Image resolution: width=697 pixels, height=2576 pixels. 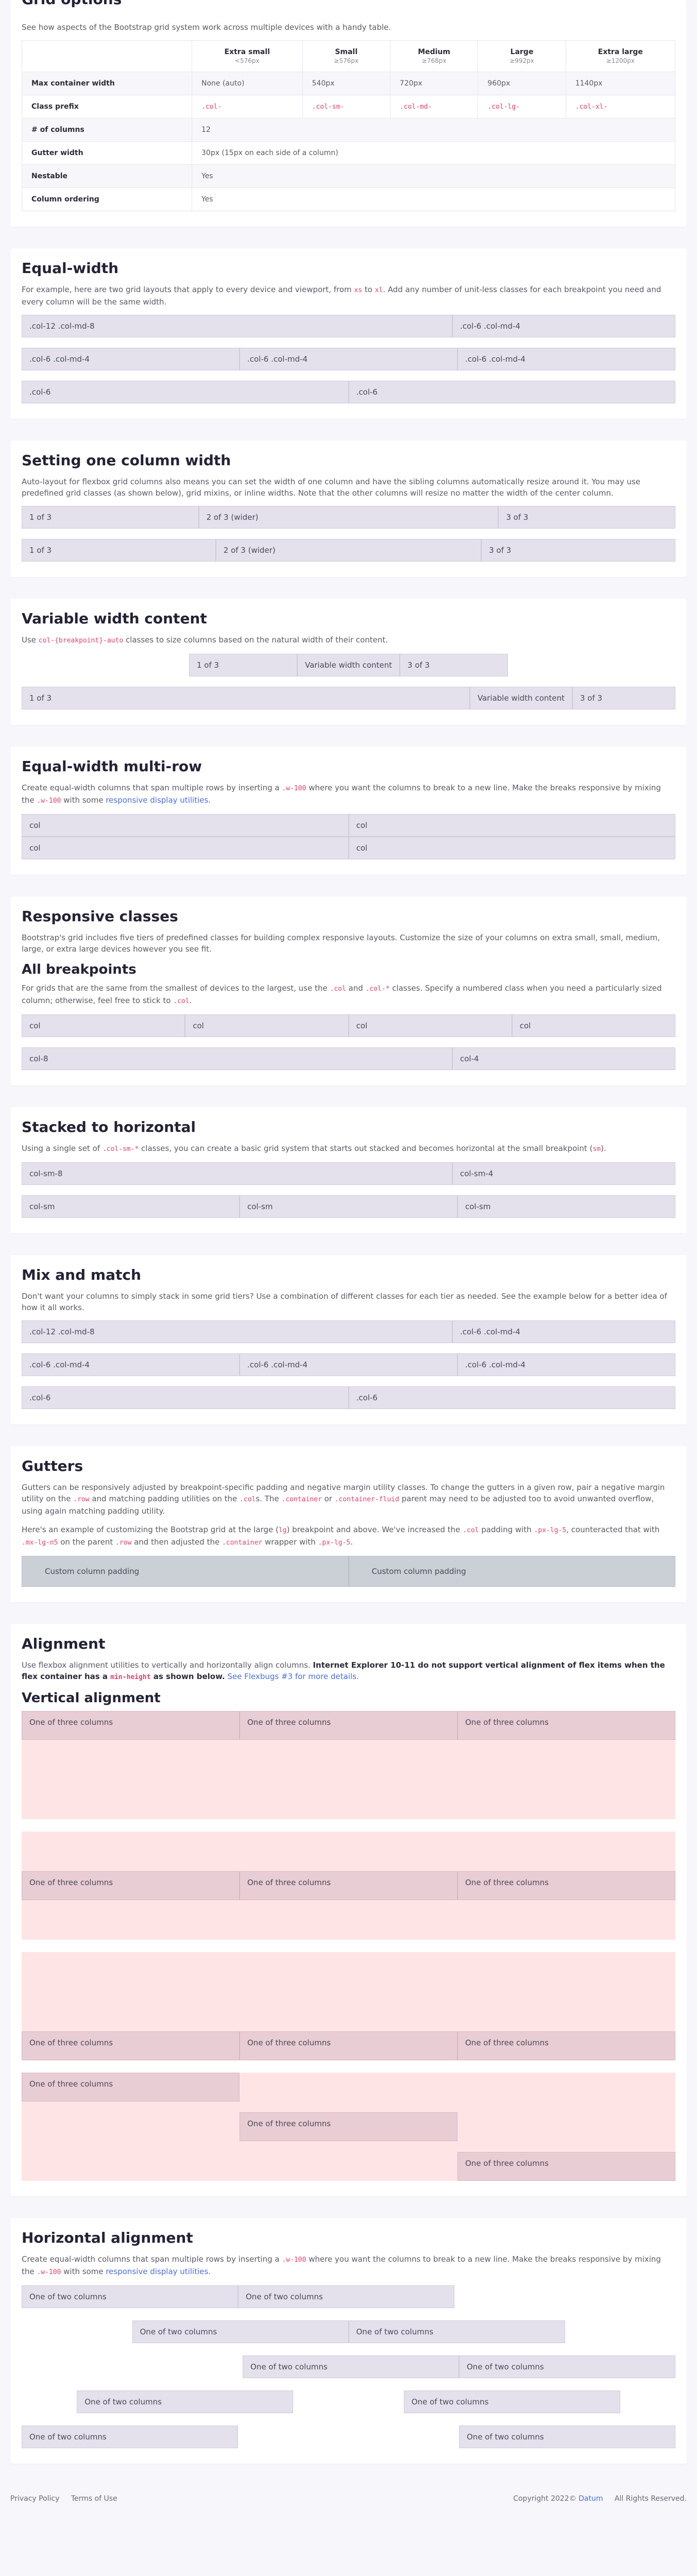 I want to click on justify-between-row: One of two columns One of two columns, so click(x=348, y=2437).